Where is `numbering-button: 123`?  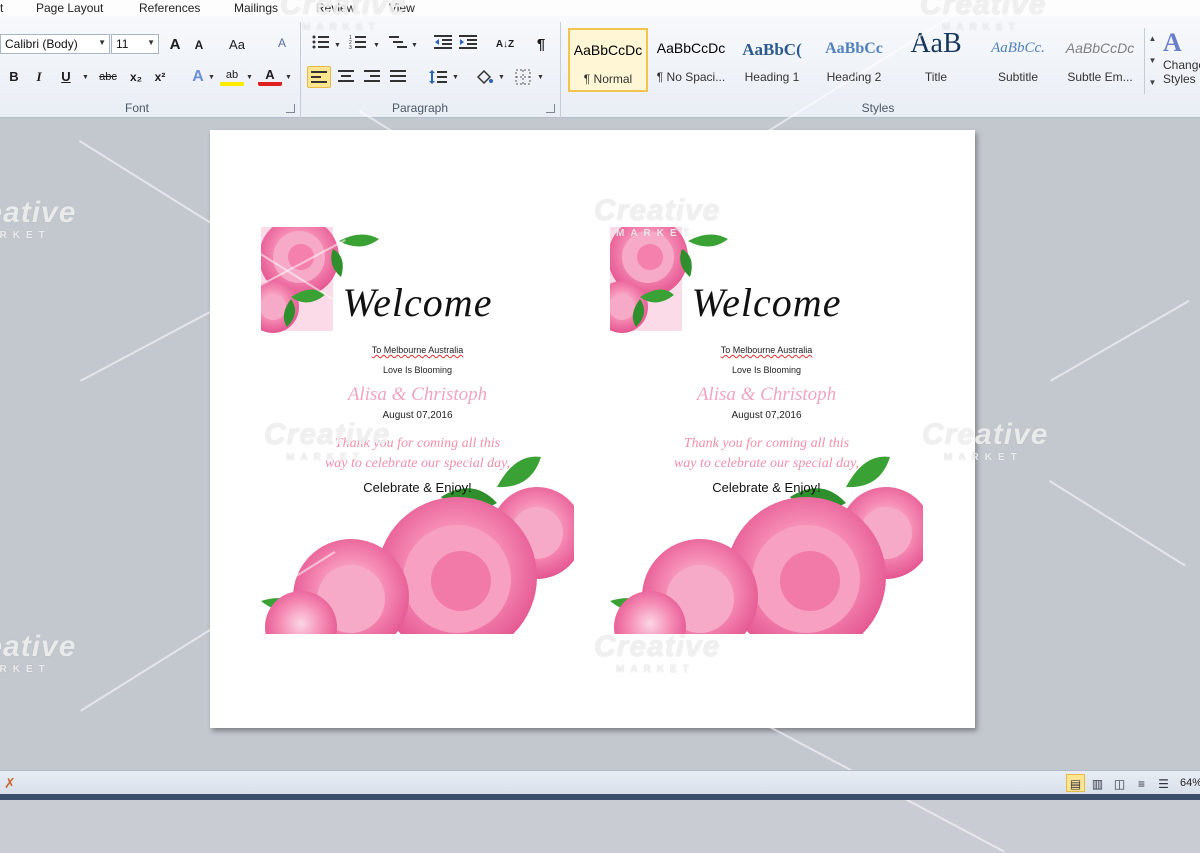
numbering-button: 123 is located at coordinates (358, 45).